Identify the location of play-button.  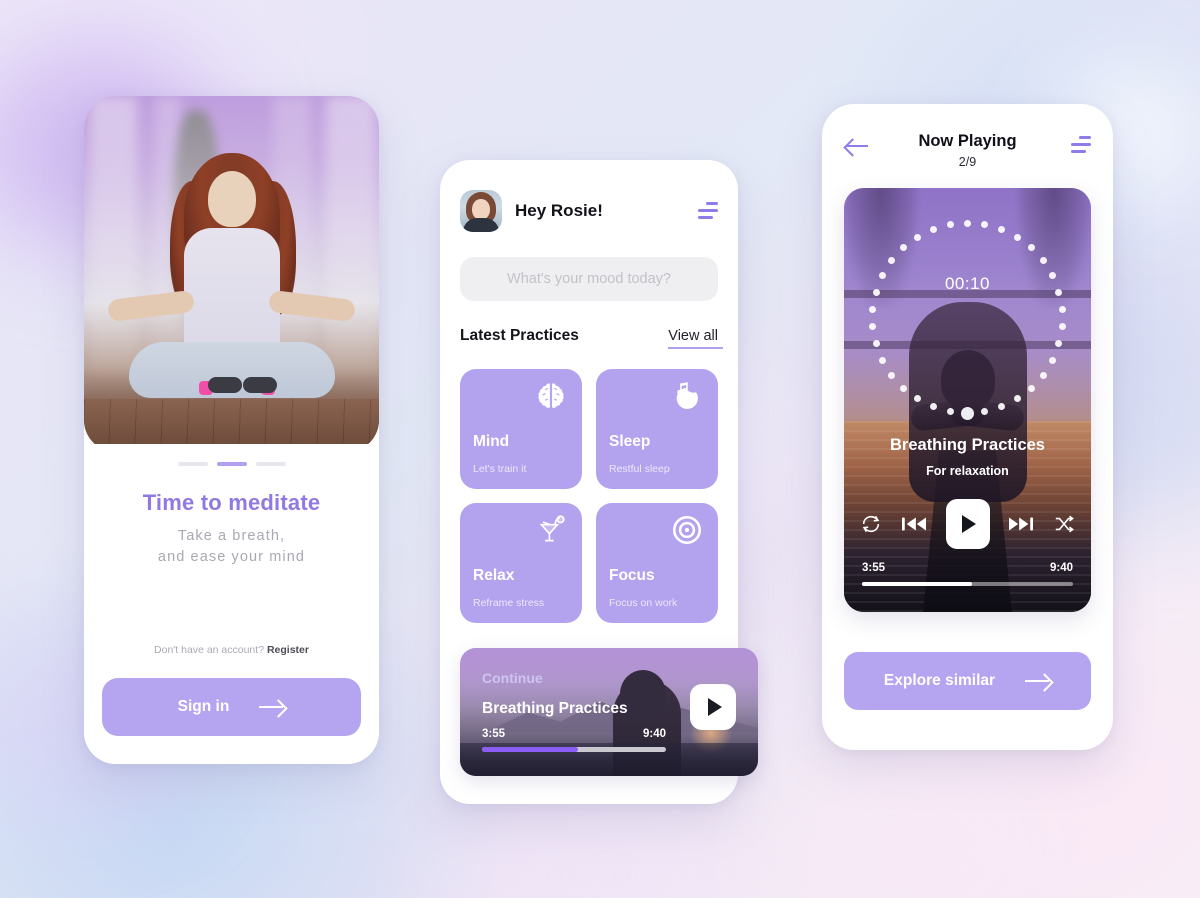
(967, 524).